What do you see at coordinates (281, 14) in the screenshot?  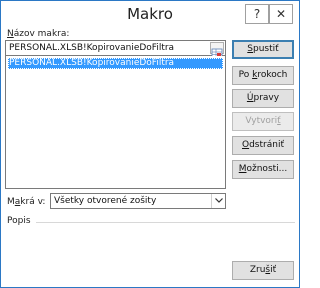 I see `close-button: ✕` at bounding box center [281, 14].